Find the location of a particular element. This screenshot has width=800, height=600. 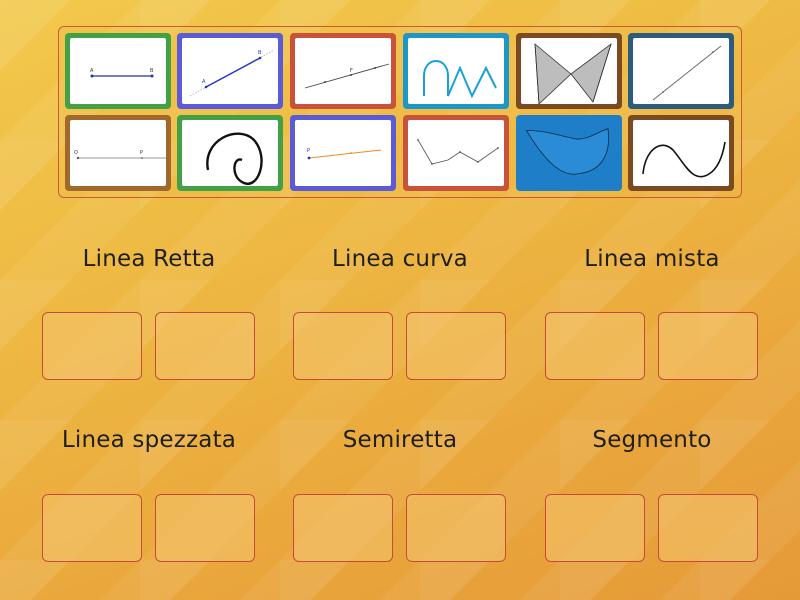

draggable-card-ray-o: OP is located at coordinates (118, 153).